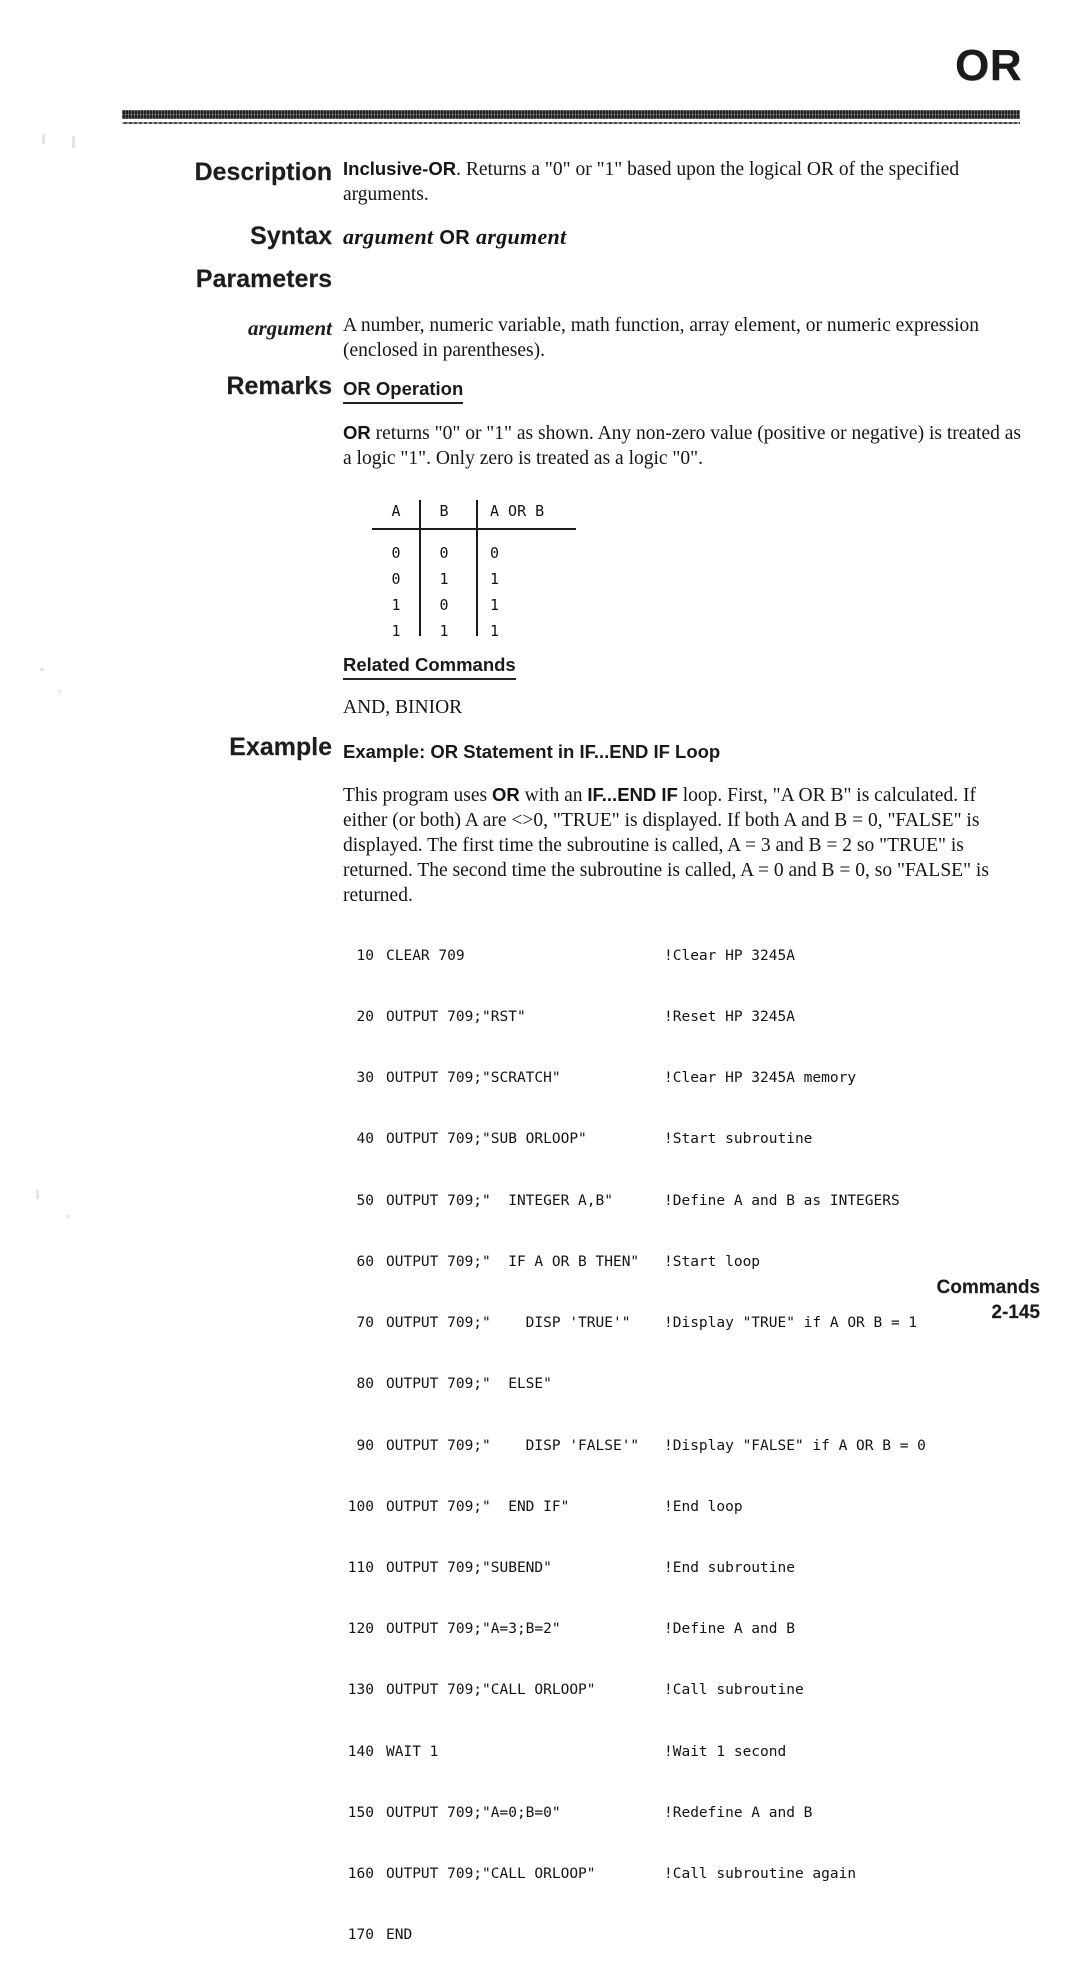 This screenshot has height=1987, width=1080. Describe the element at coordinates (662, 1752) in the screenshot. I see `code-line: 140 WAIT 1 !Wait 1 second` at that location.